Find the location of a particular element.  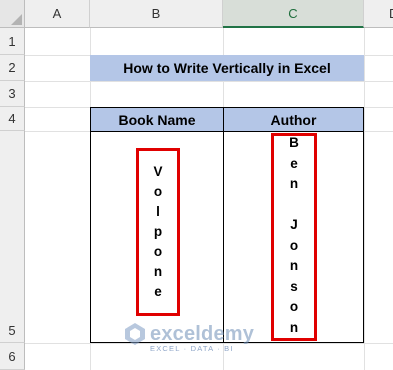

book-name-vertical-text: V o l p o n e is located at coordinates (158, 232).